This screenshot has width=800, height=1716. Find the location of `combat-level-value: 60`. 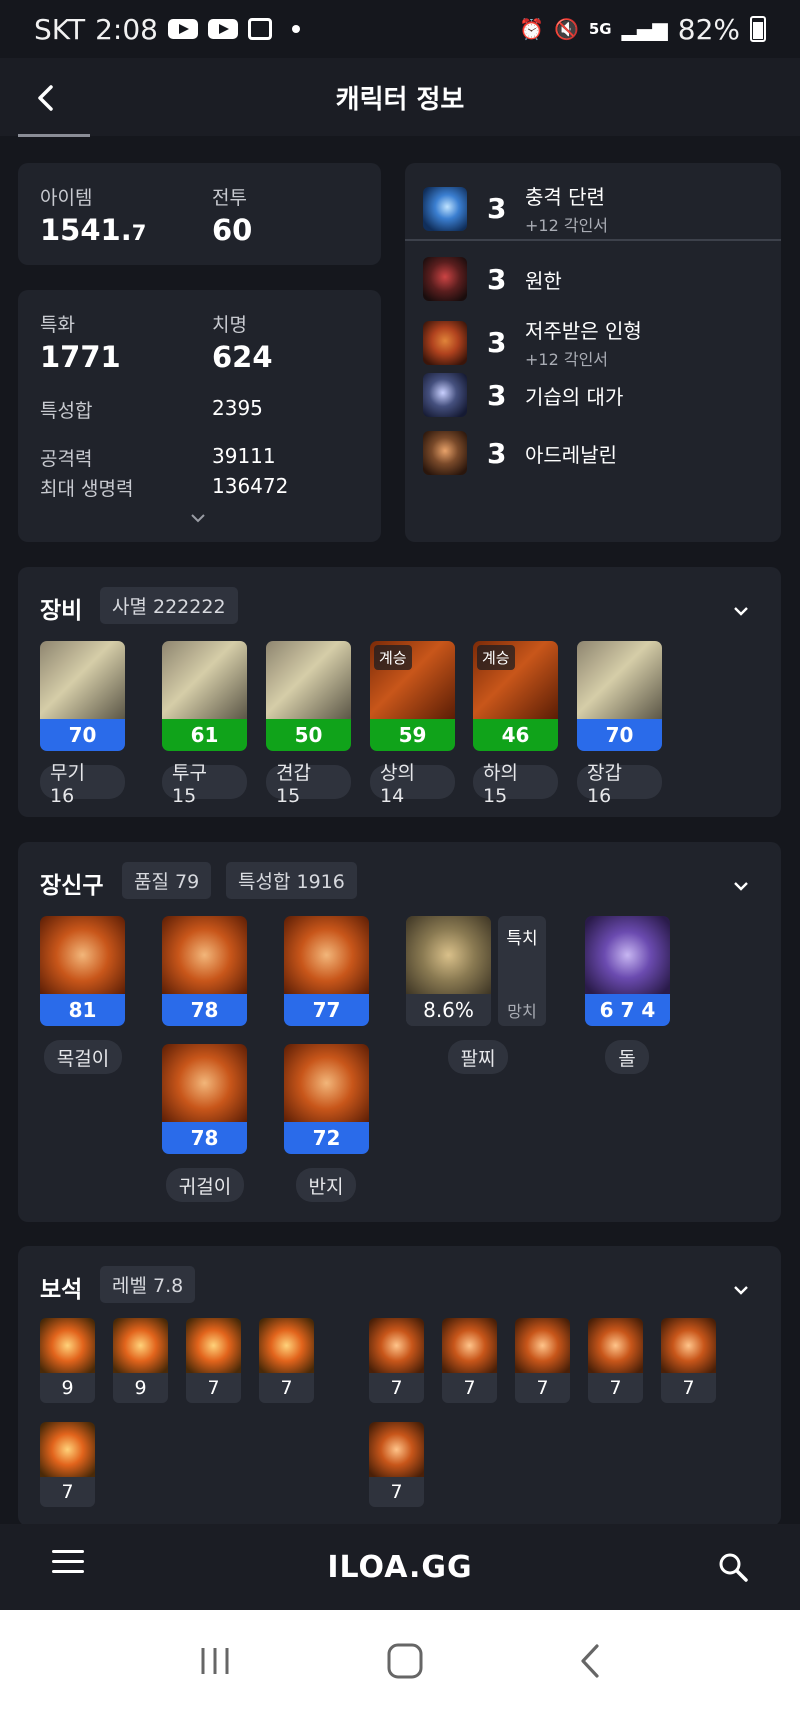

combat-level-value: 60 is located at coordinates (232, 230).